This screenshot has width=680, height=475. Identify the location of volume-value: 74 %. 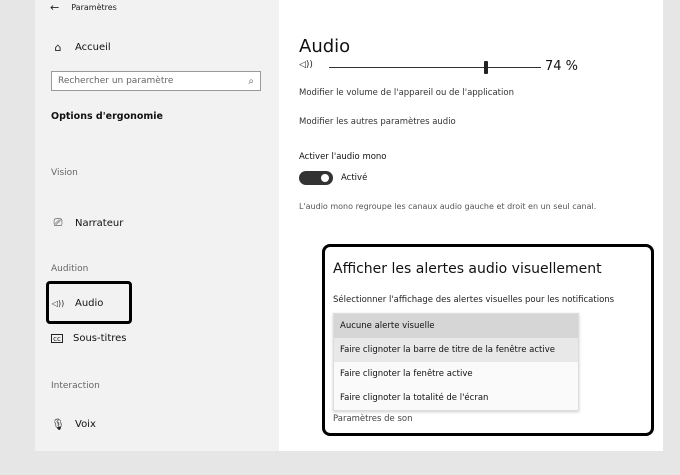
(562, 66).